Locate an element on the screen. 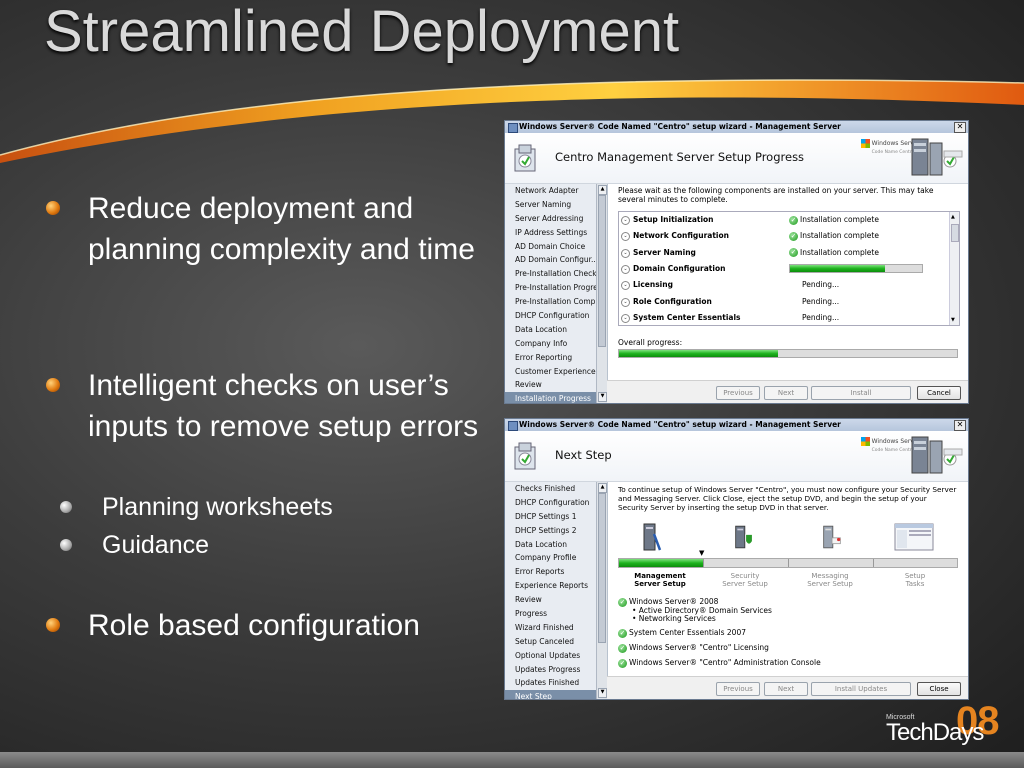  nav-item: Company Profile is located at coordinates (556, 558).